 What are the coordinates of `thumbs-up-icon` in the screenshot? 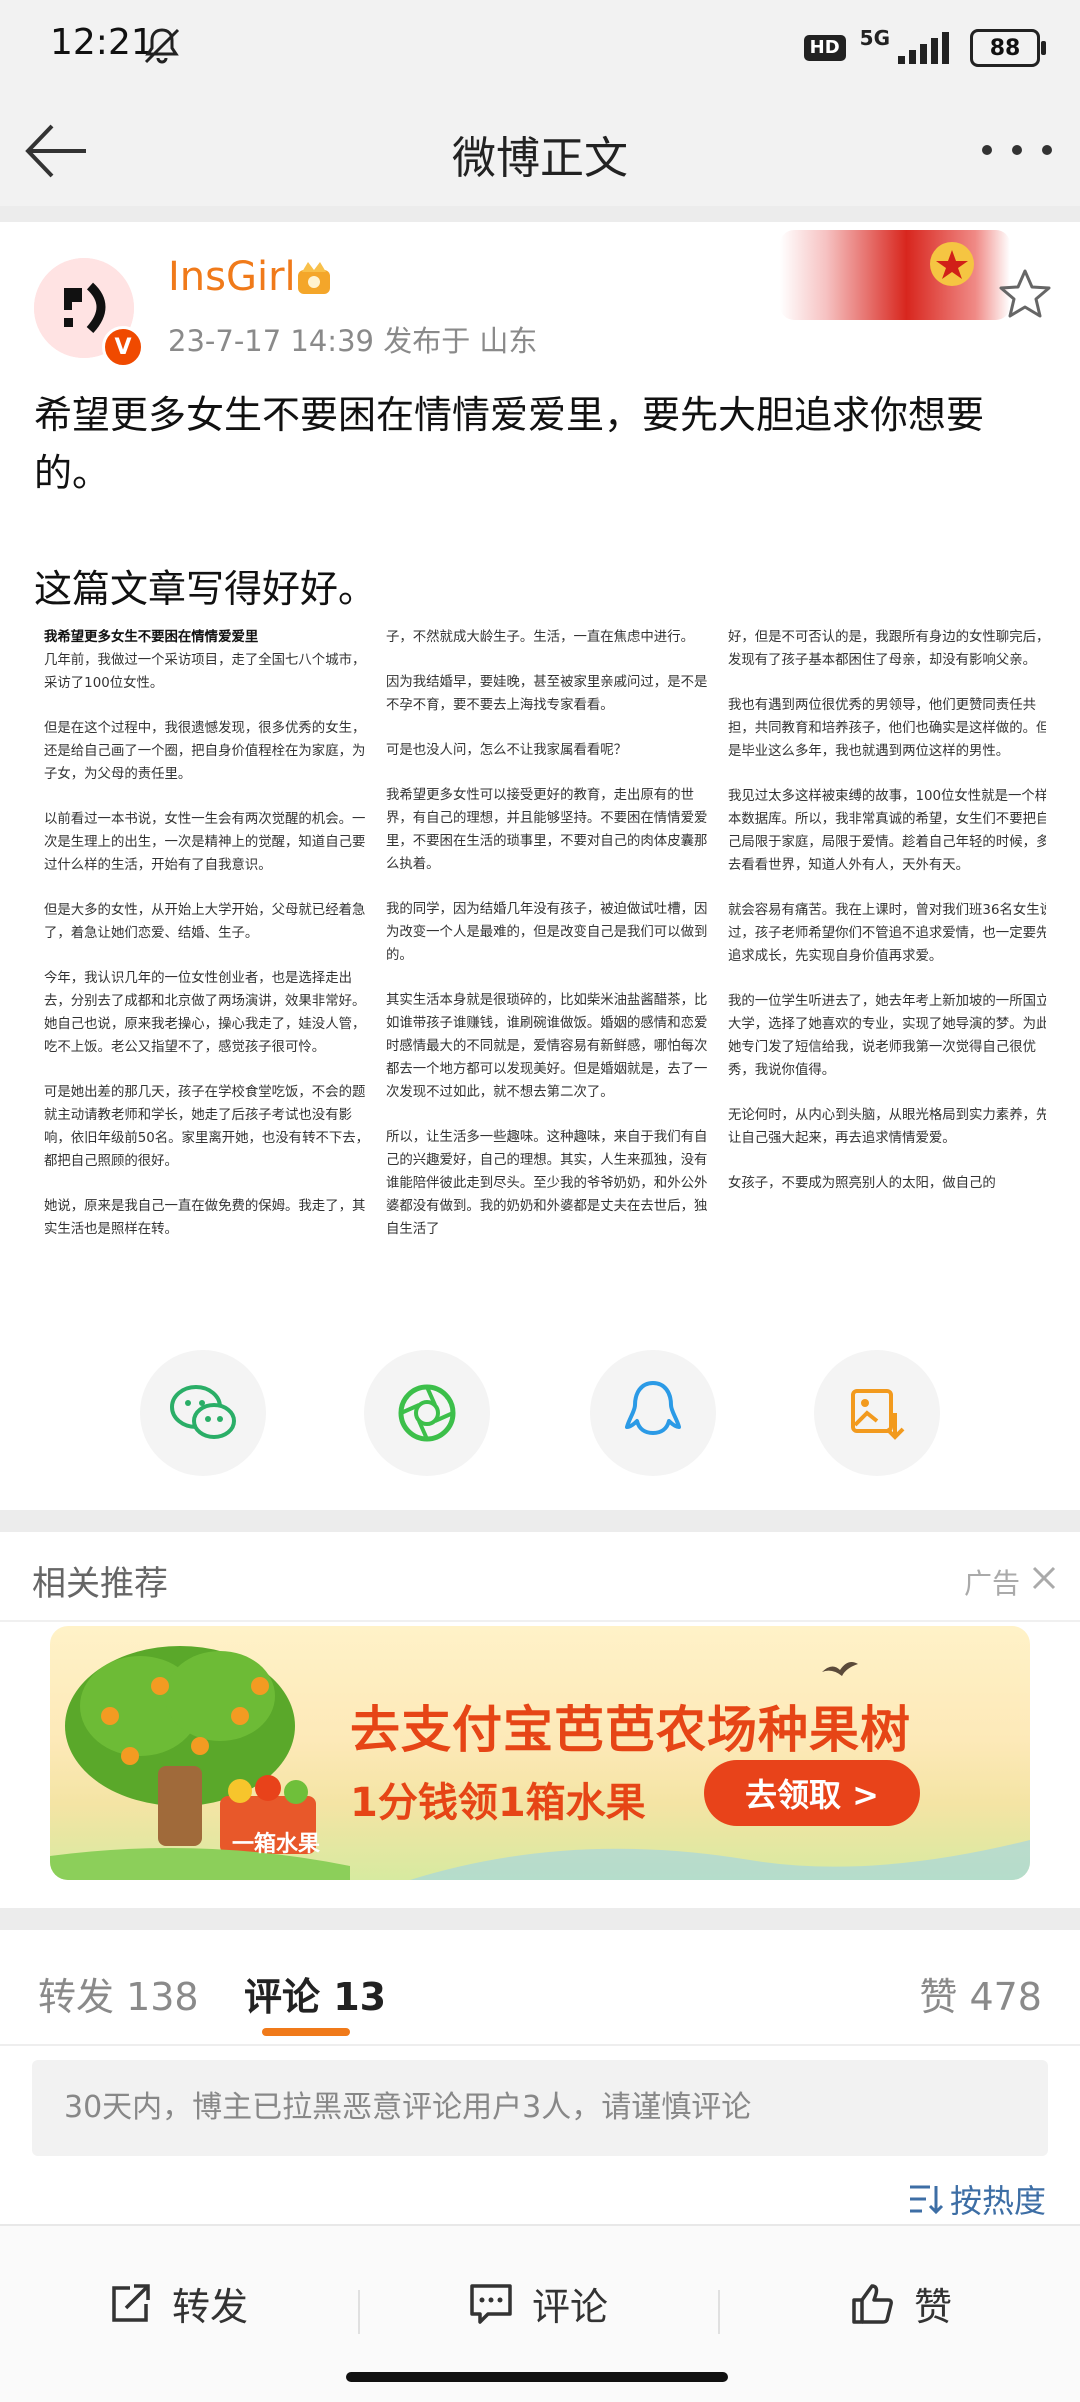 It's located at (872, 2303).